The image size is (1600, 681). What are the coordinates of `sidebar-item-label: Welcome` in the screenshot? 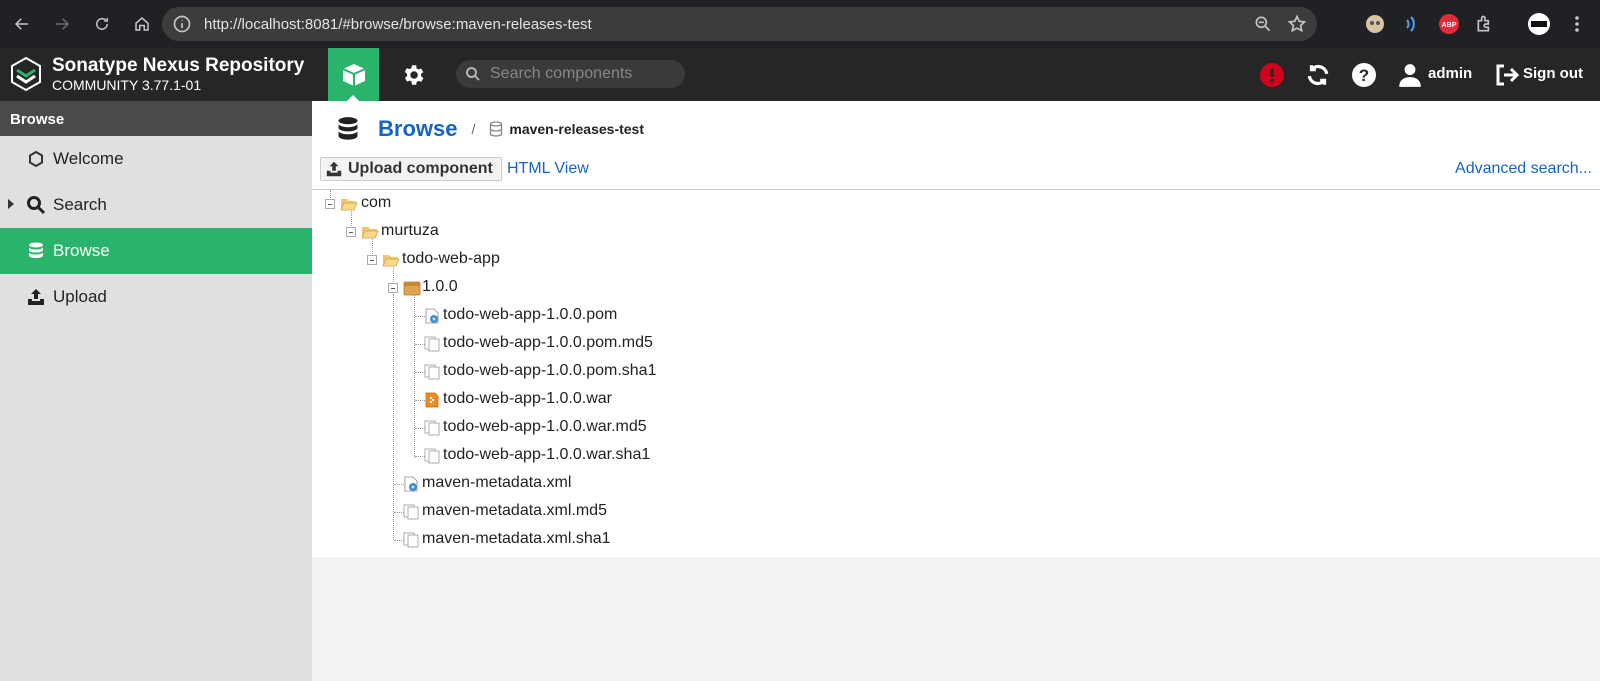 It's located at (88, 158).